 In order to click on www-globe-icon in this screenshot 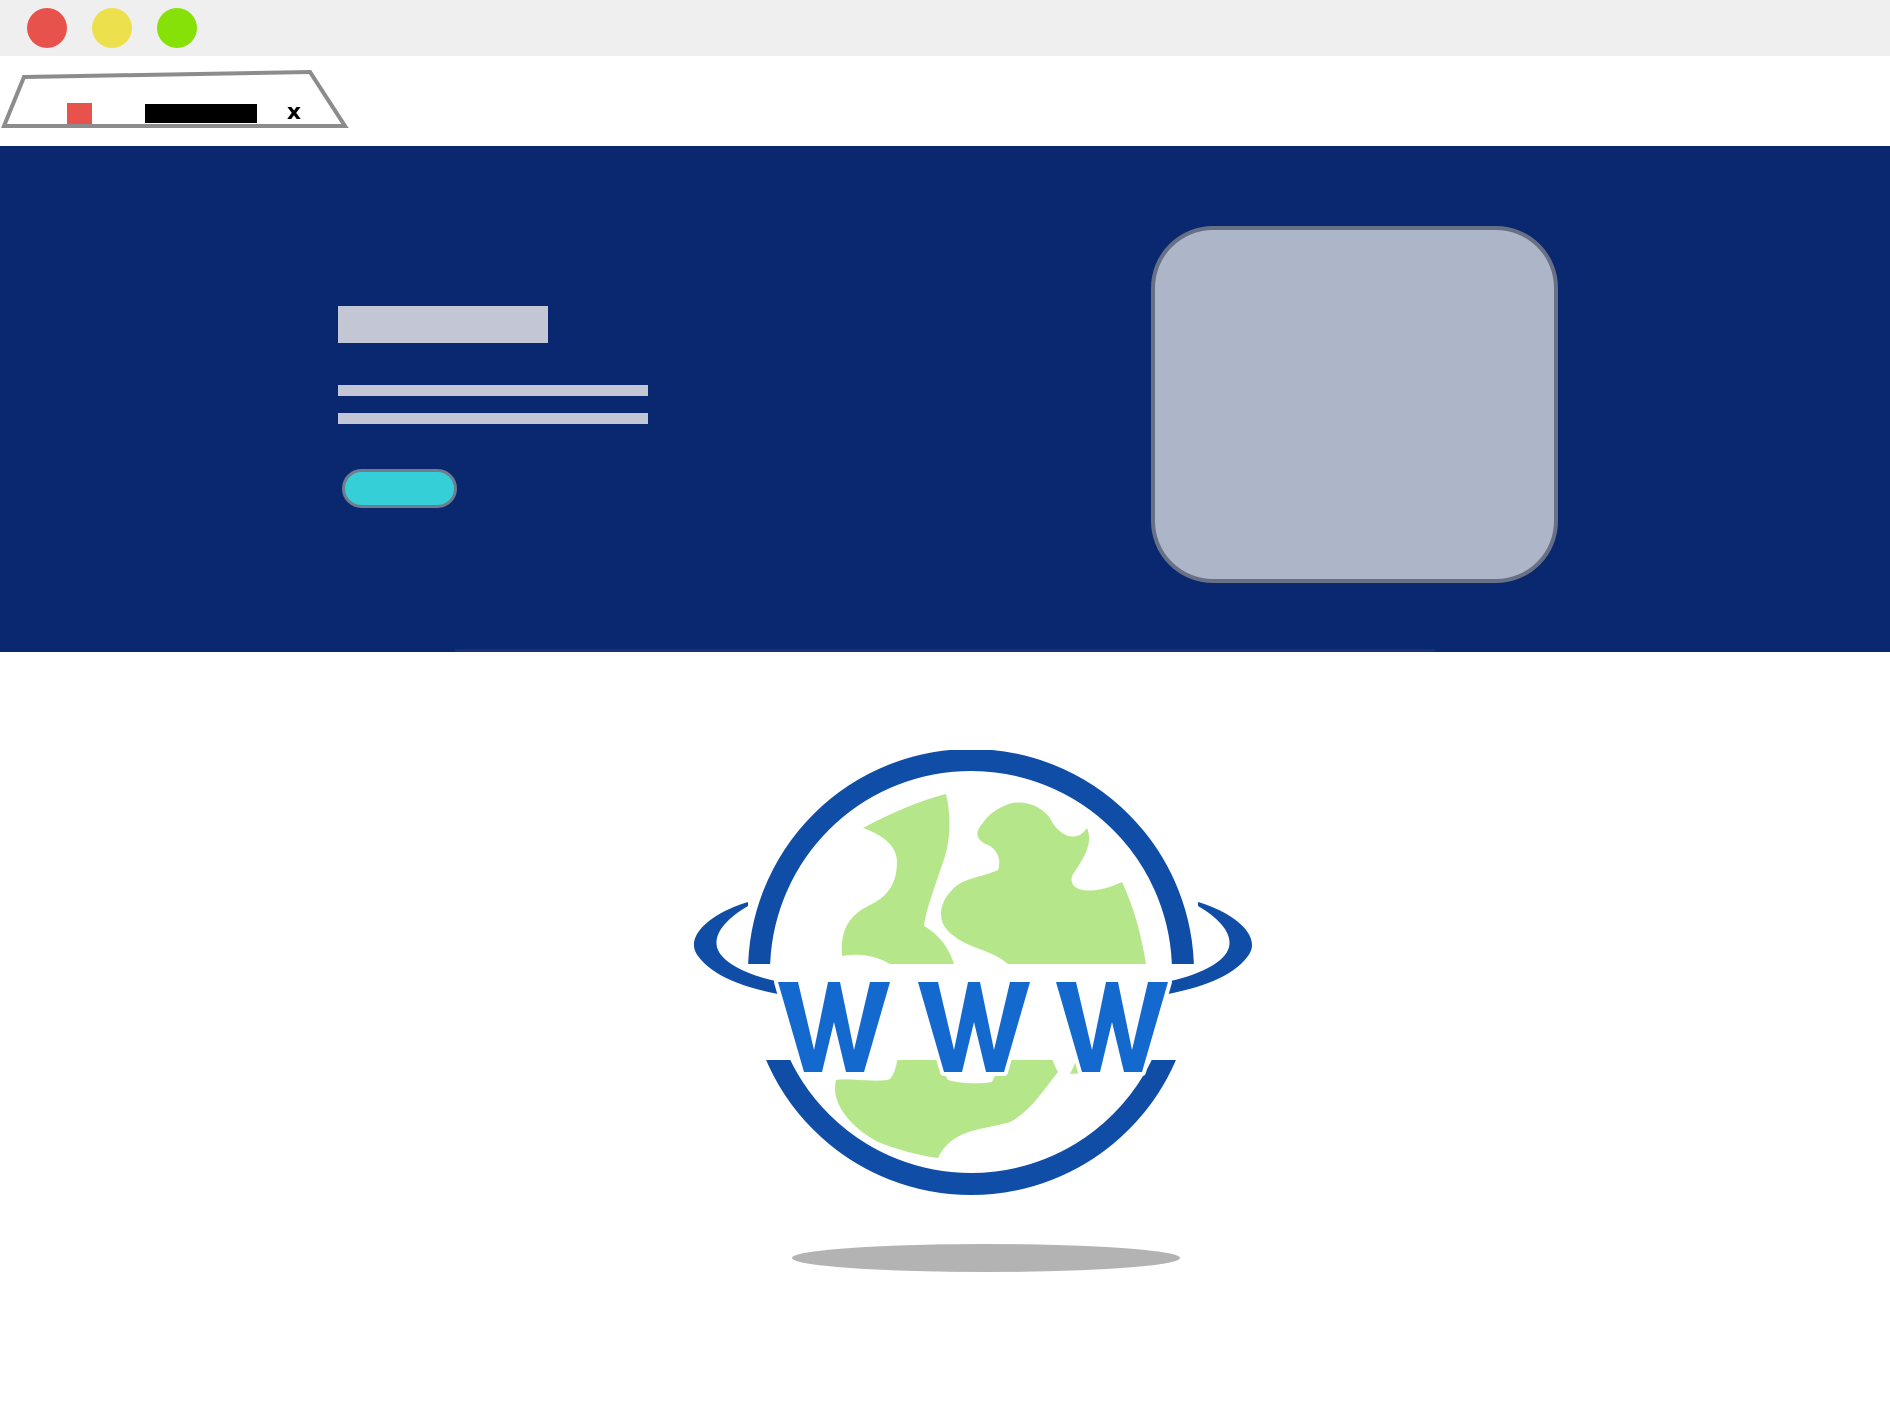, I will do `click(973, 1010)`.